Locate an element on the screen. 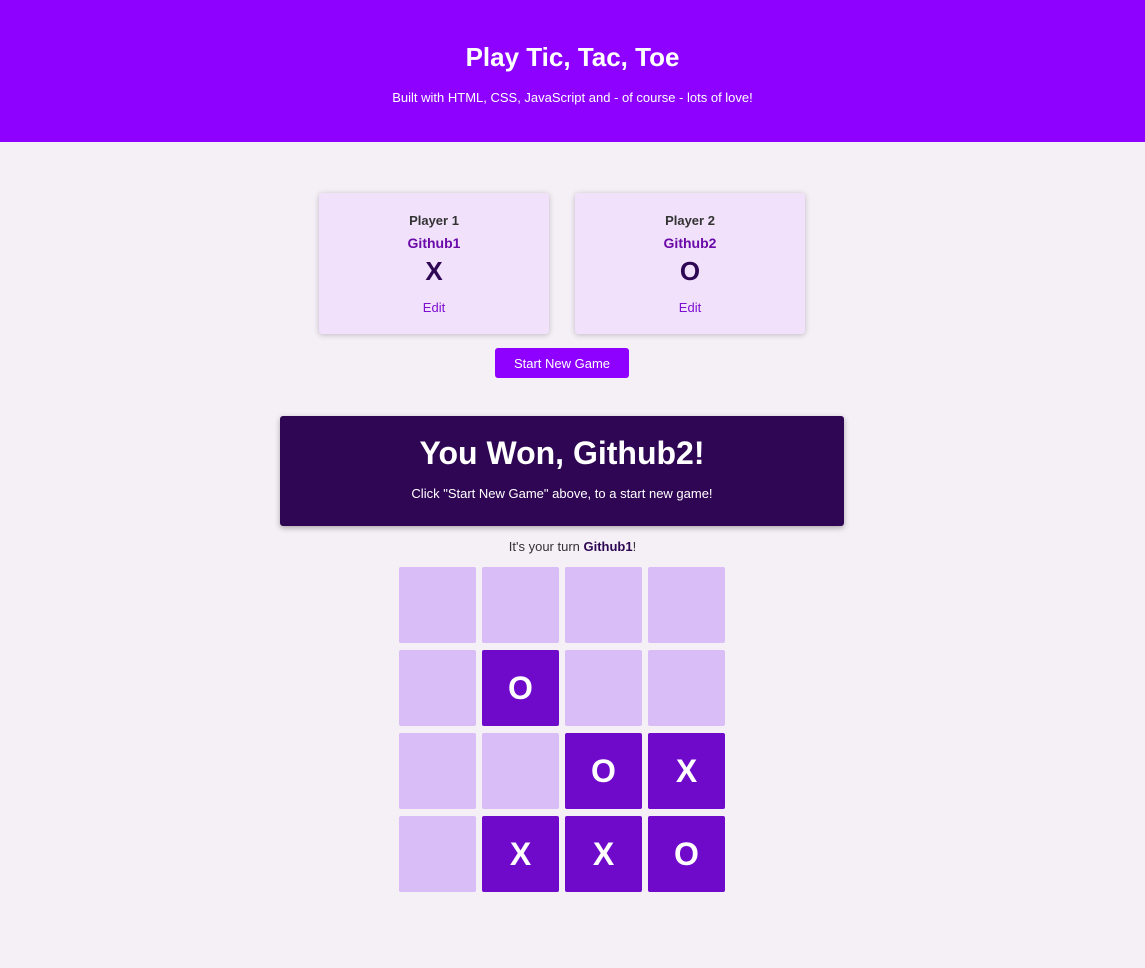 The image size is (1145, 968). active-player-info: It's your turn Github1! is located at coordinates (572, 546).